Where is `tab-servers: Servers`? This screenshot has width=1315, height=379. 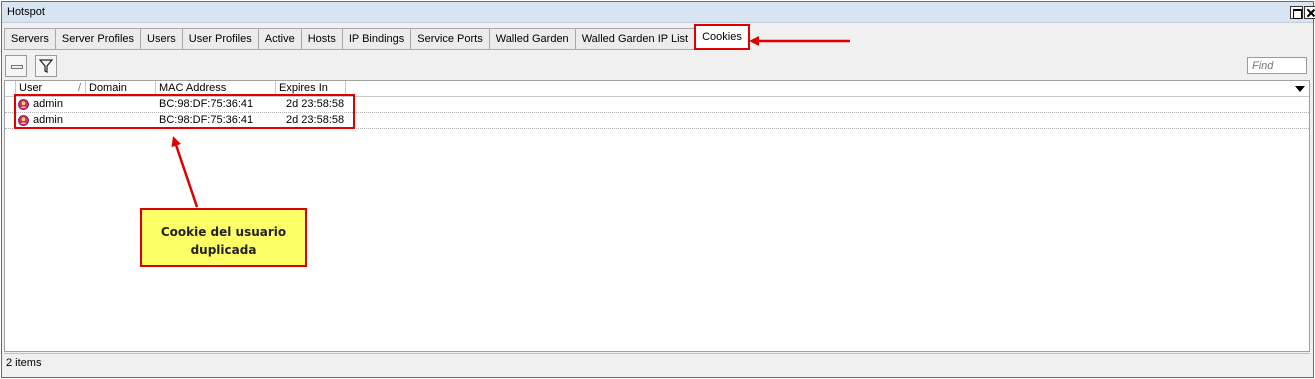 tab-servers: Servers is located at coordinates (29, 39).